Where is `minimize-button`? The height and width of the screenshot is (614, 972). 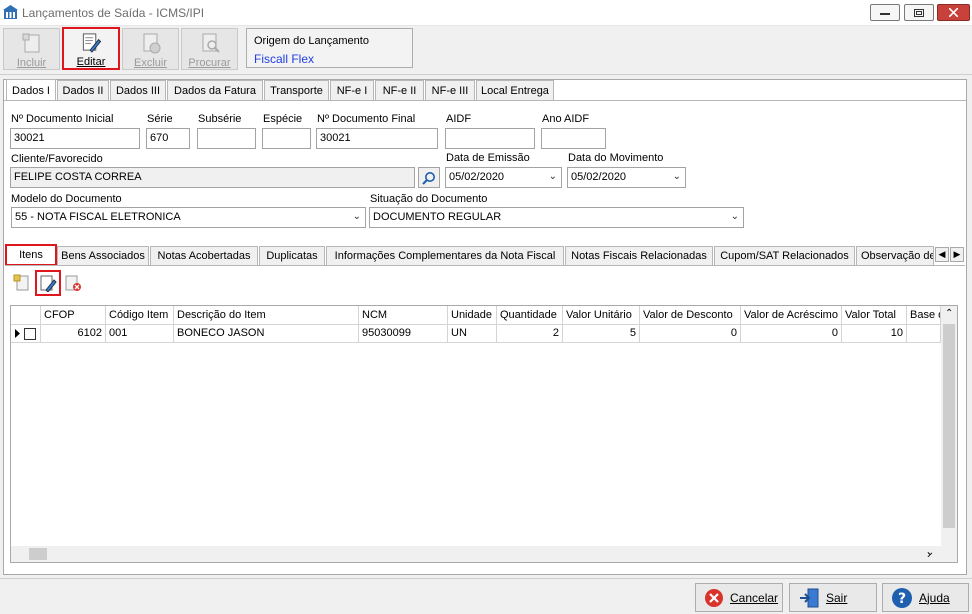
minimize-button is located at coordinates (885, 12).